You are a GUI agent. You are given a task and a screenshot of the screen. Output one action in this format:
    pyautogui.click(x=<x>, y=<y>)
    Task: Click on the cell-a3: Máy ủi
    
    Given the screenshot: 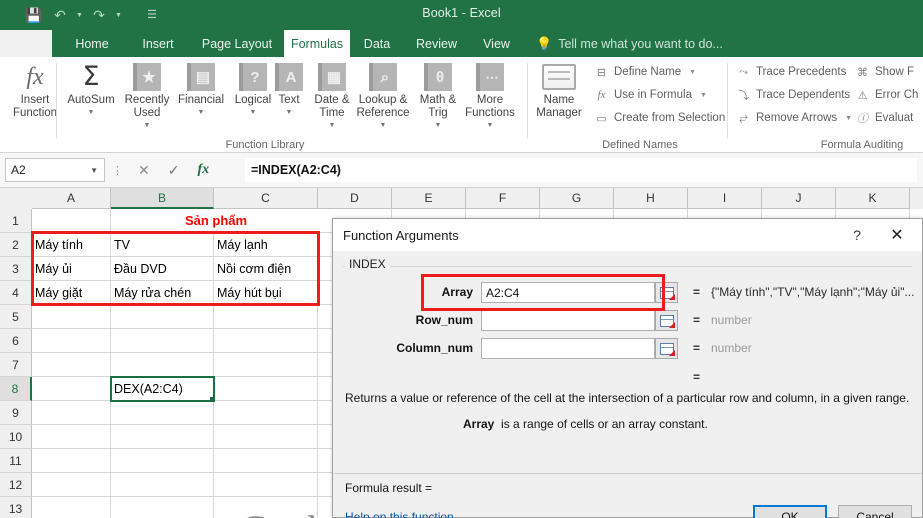 What is the action you would take?
    pyautogui.click(x=71, y=269)
    